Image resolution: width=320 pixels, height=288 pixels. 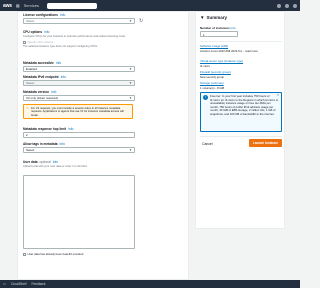 What do you see at coordinates (79, 21) in the screenshot?
I see `license-select: Select ▼` at bounding box center [79, 21].